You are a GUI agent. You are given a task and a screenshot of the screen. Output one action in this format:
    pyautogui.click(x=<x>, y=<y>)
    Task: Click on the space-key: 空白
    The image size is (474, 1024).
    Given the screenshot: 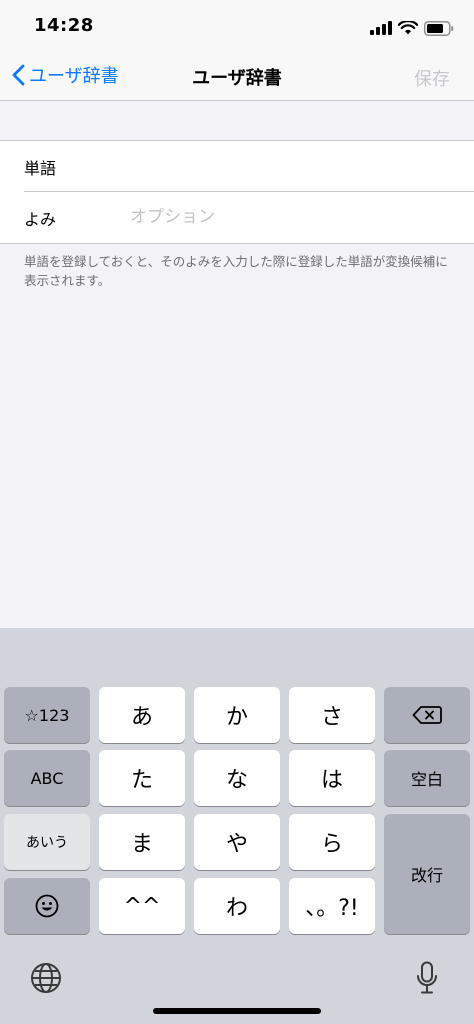 What is the action you would take?
    pyautogui.click(x=427, y=778)
    